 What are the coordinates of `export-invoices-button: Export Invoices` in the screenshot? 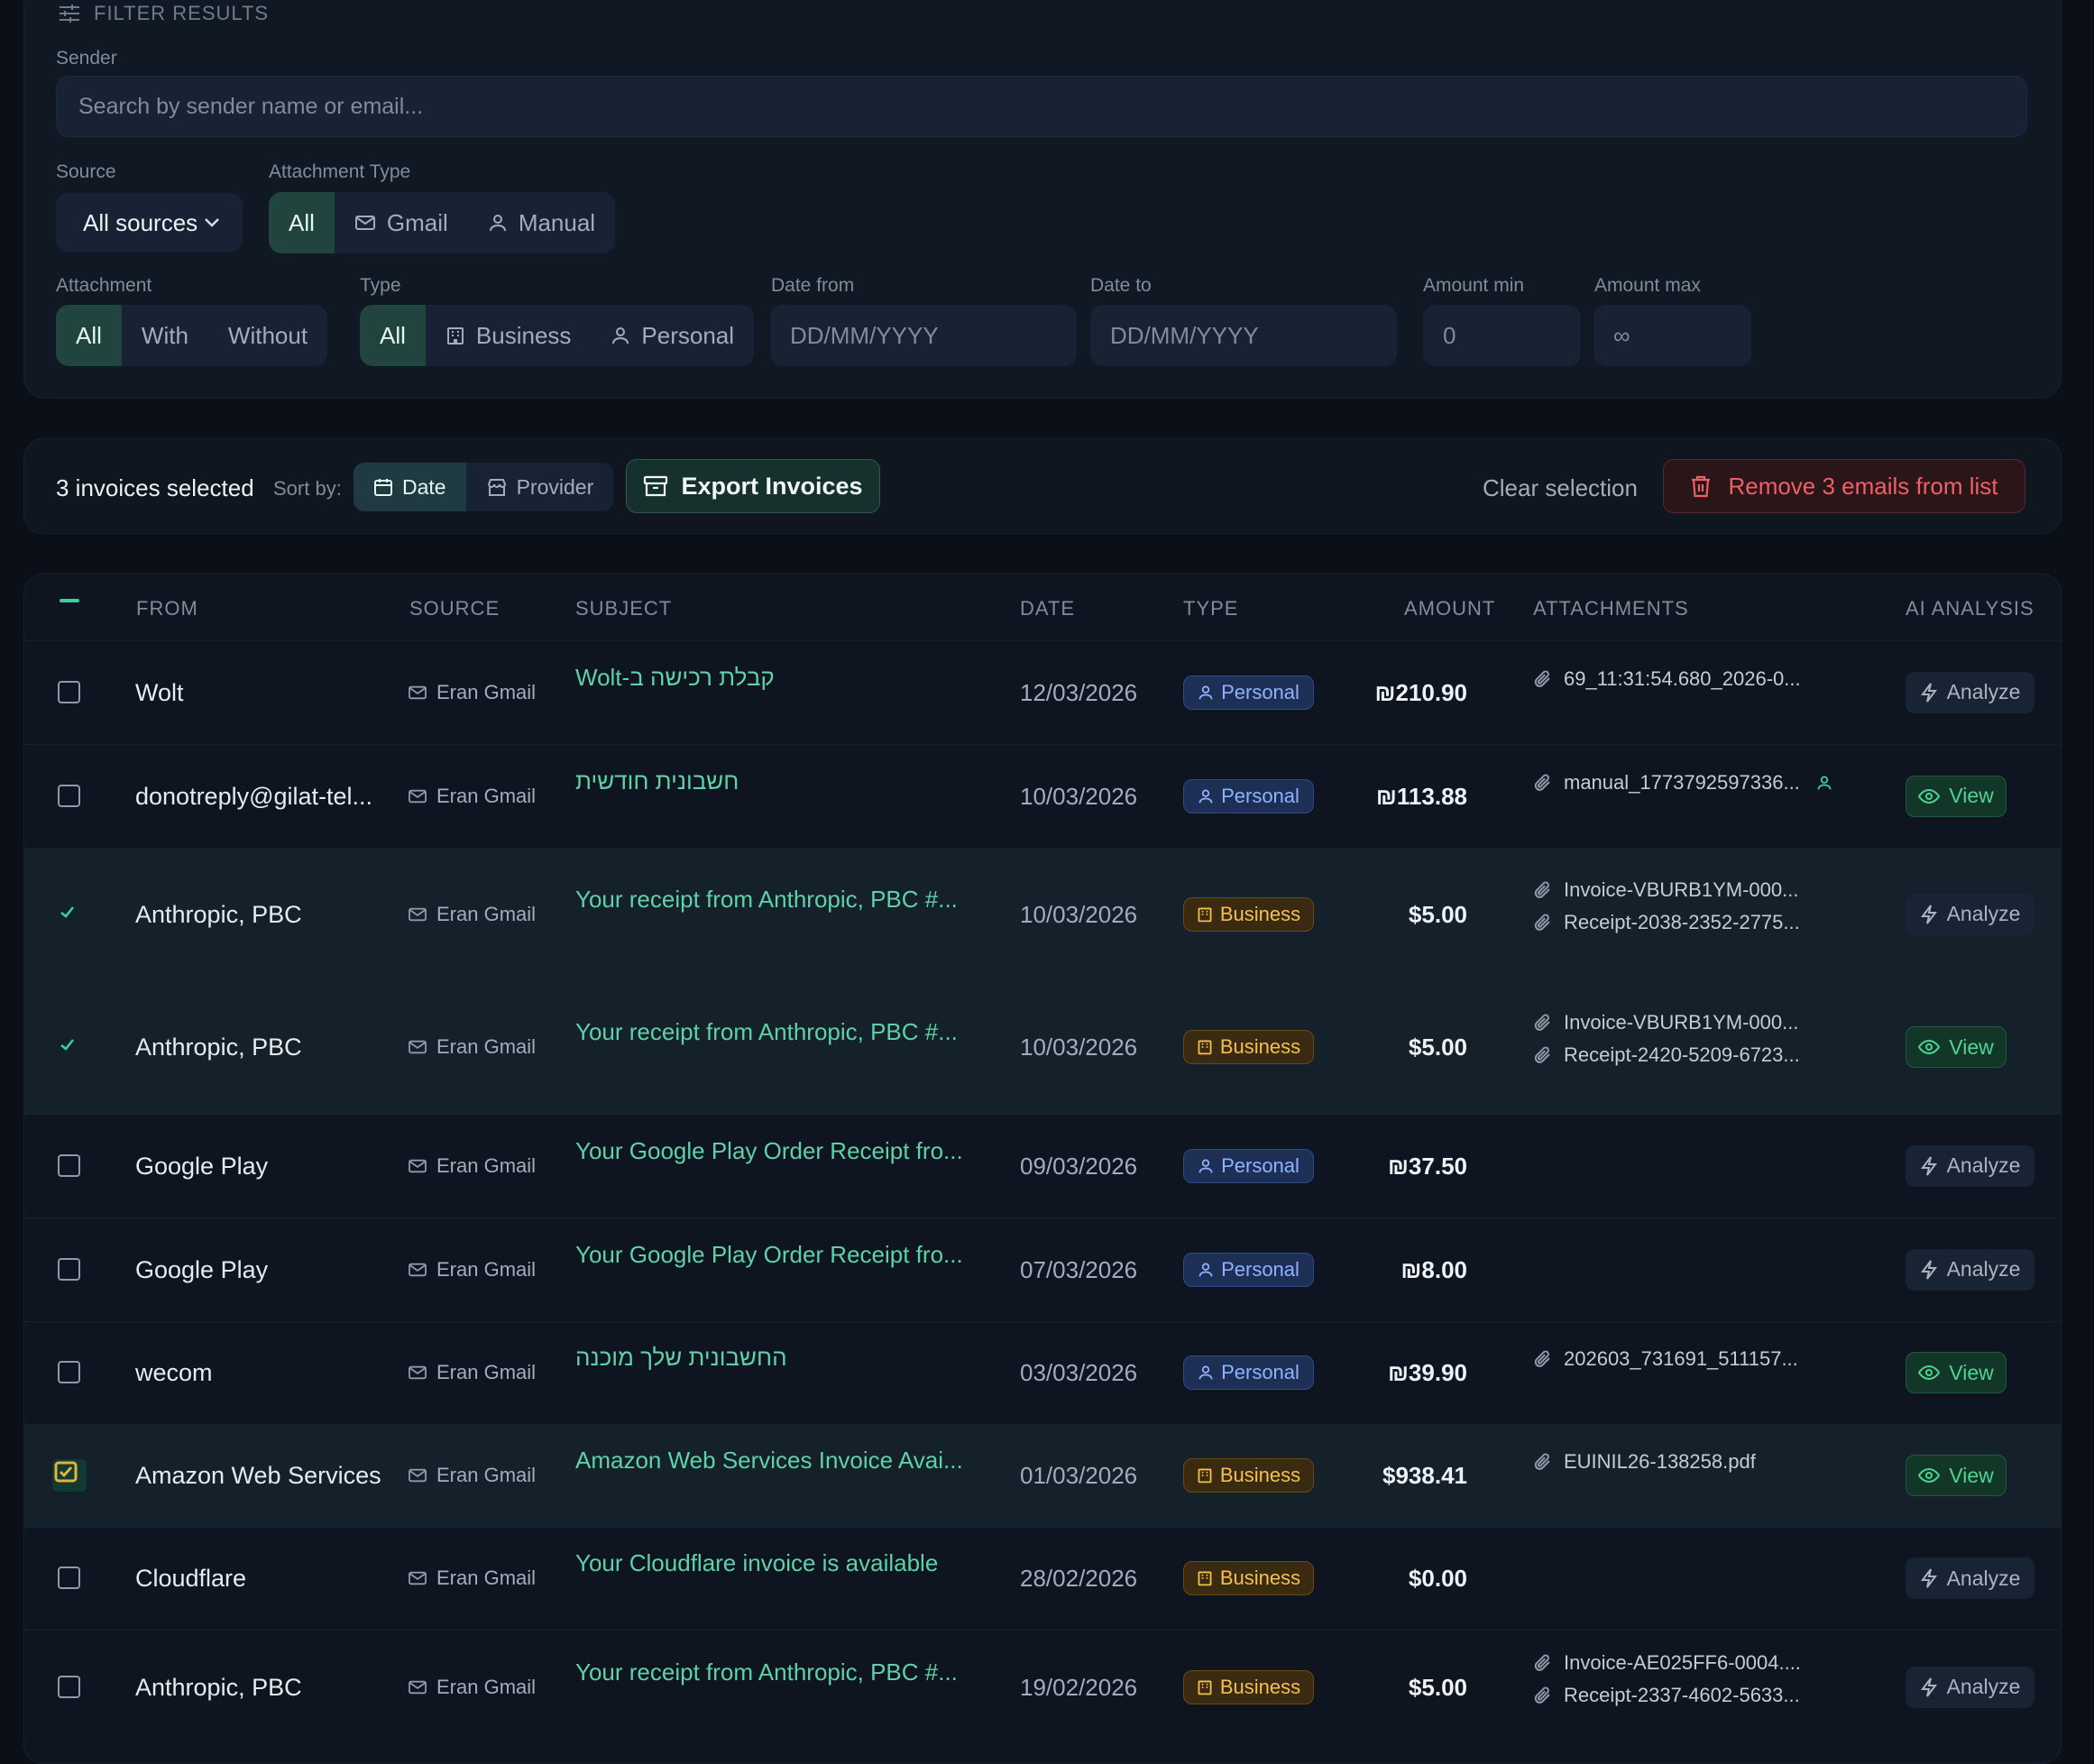 It's located at (753, 486).